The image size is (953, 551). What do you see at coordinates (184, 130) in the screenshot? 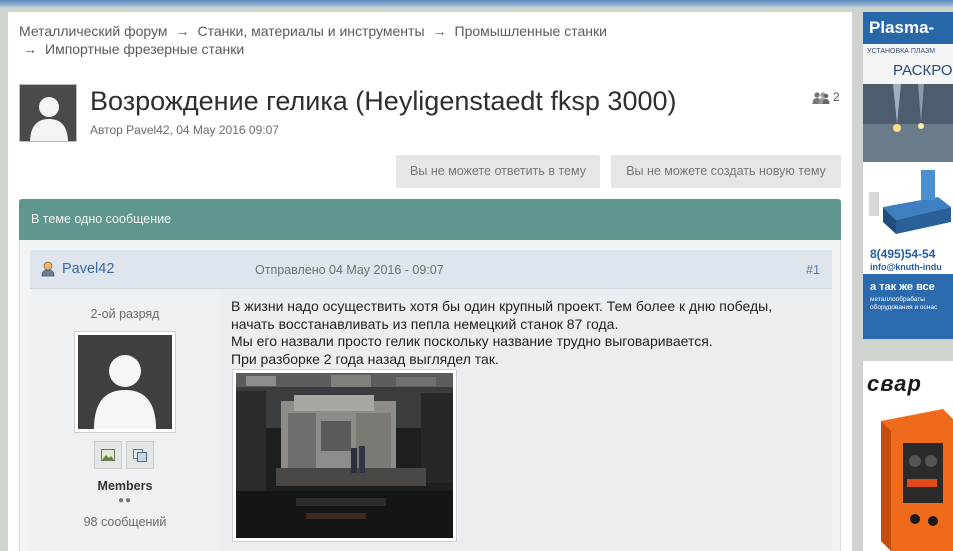
I see `topic-author-line: Автор Pavel42, 04 May 2016 09:07` at bounding box center [184, 130].